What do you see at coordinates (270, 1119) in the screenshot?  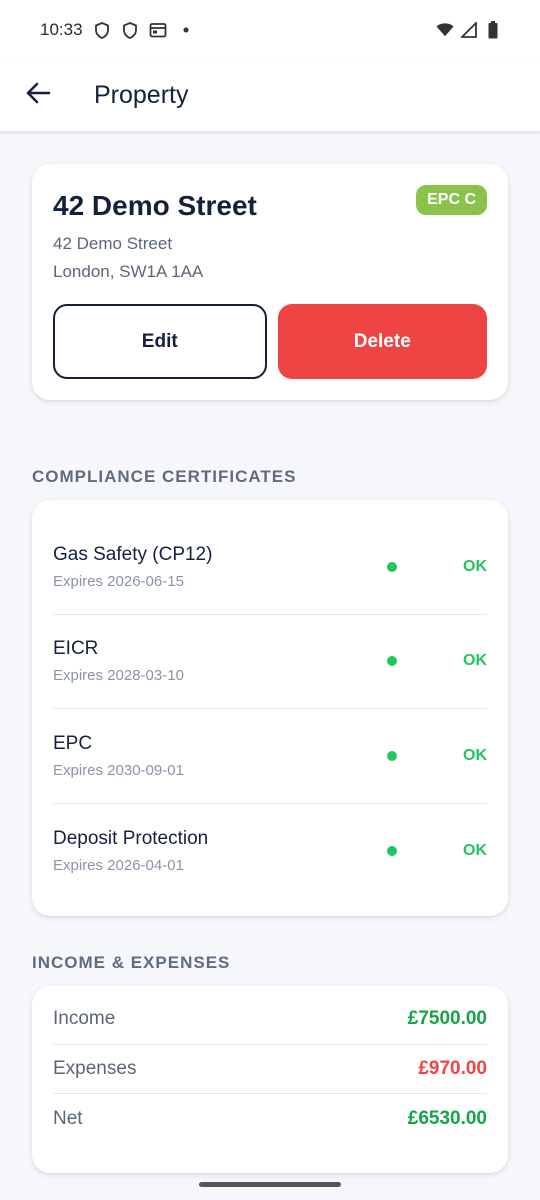 I see `finance-row-net: Net £6530.00` at bounding box center [270, 1119].